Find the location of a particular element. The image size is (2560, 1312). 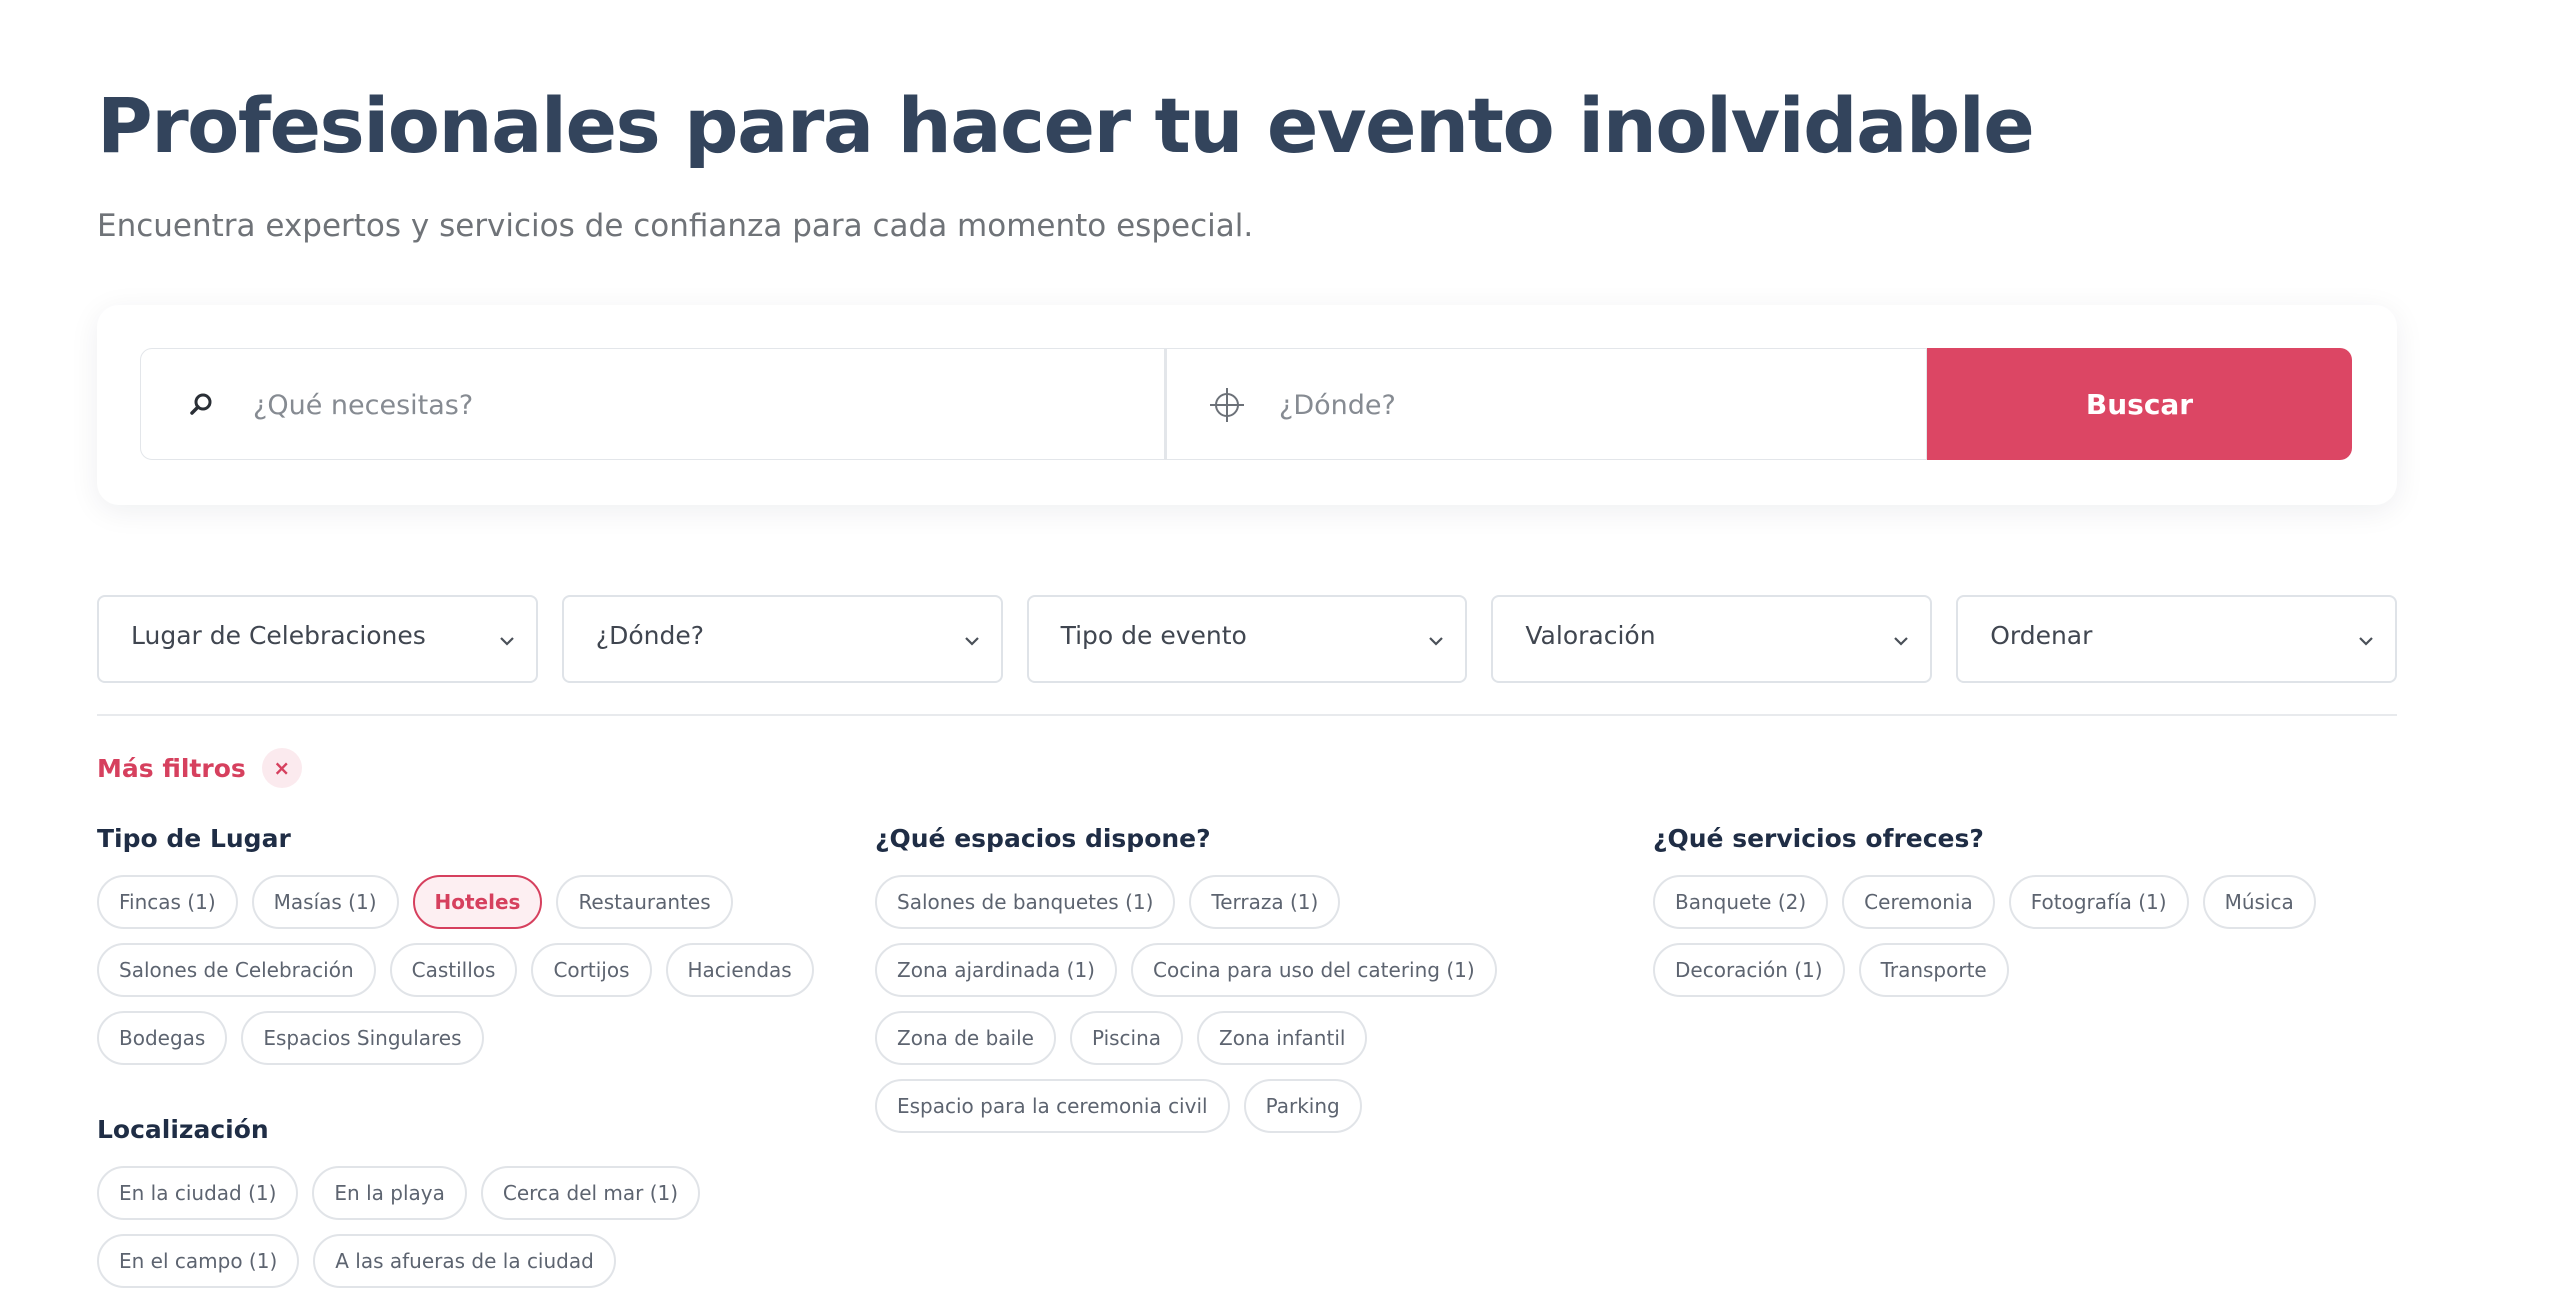

search-bar: Buscar is located at coordinates (1246, 405).